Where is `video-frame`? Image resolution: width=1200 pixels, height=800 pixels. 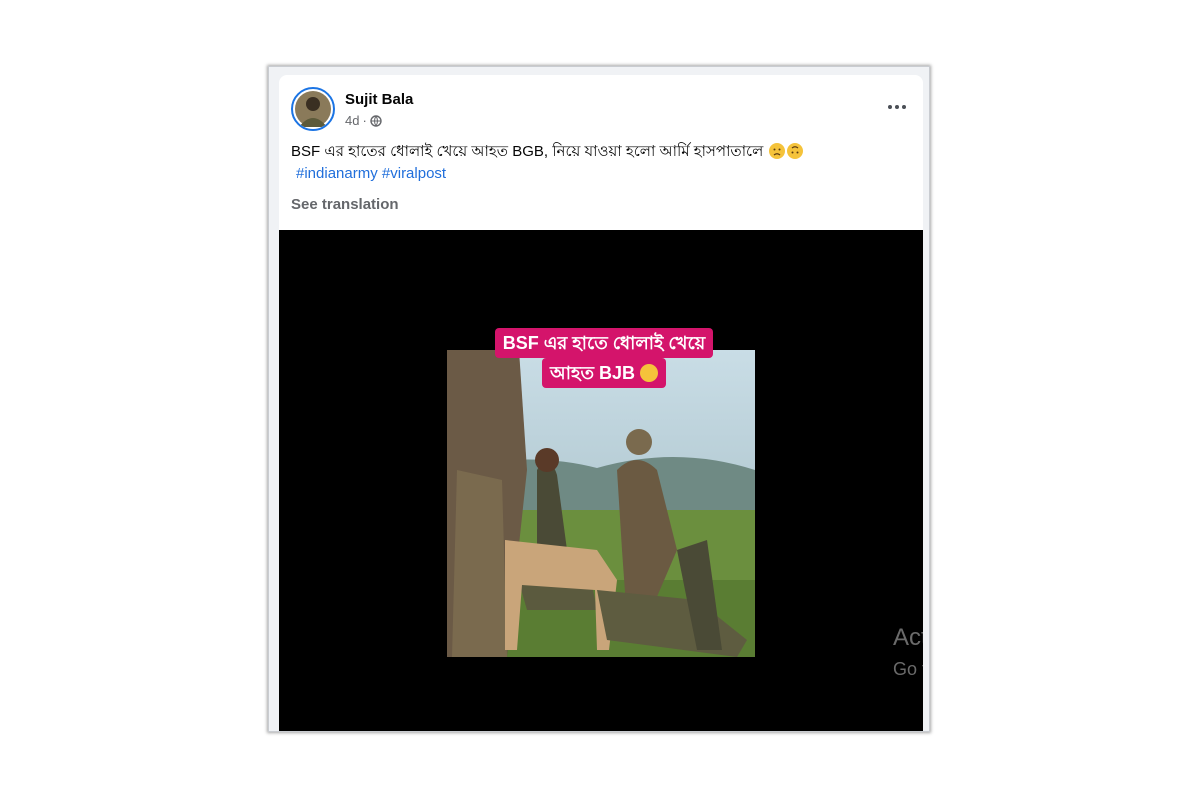 video-frame is located at coordinates (601, 503).